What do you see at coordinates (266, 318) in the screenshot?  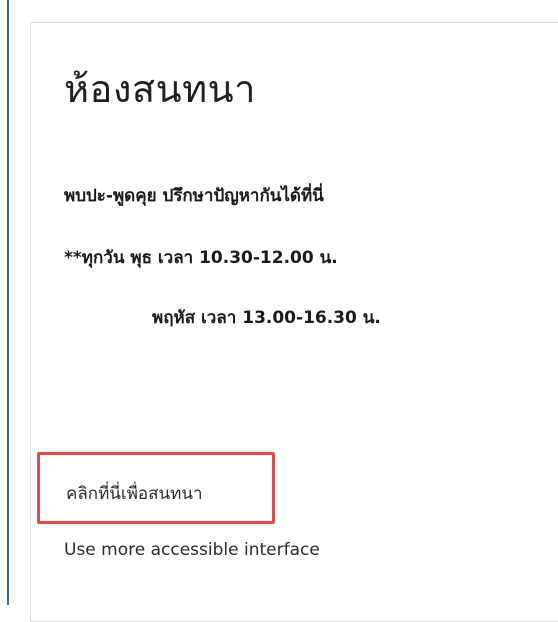 I see `schedule-thursday: พฤหัส เวลา 13.00-16.30 น.` at bounding box center [266, 318].